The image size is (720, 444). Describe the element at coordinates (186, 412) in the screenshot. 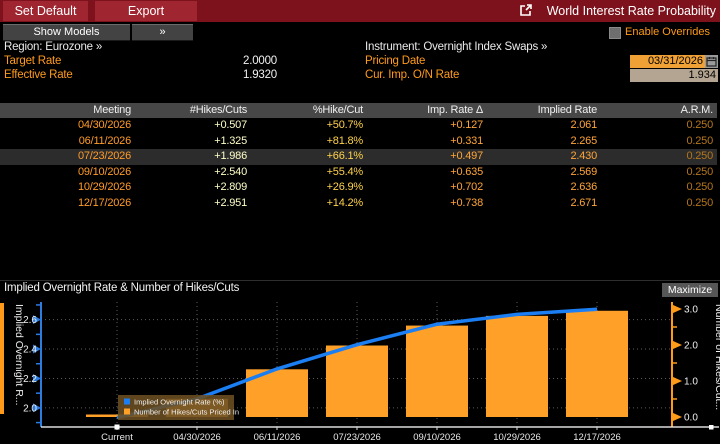

I see `legend-label-bar: Number of Hikes/Cuts Priced In` at that location.